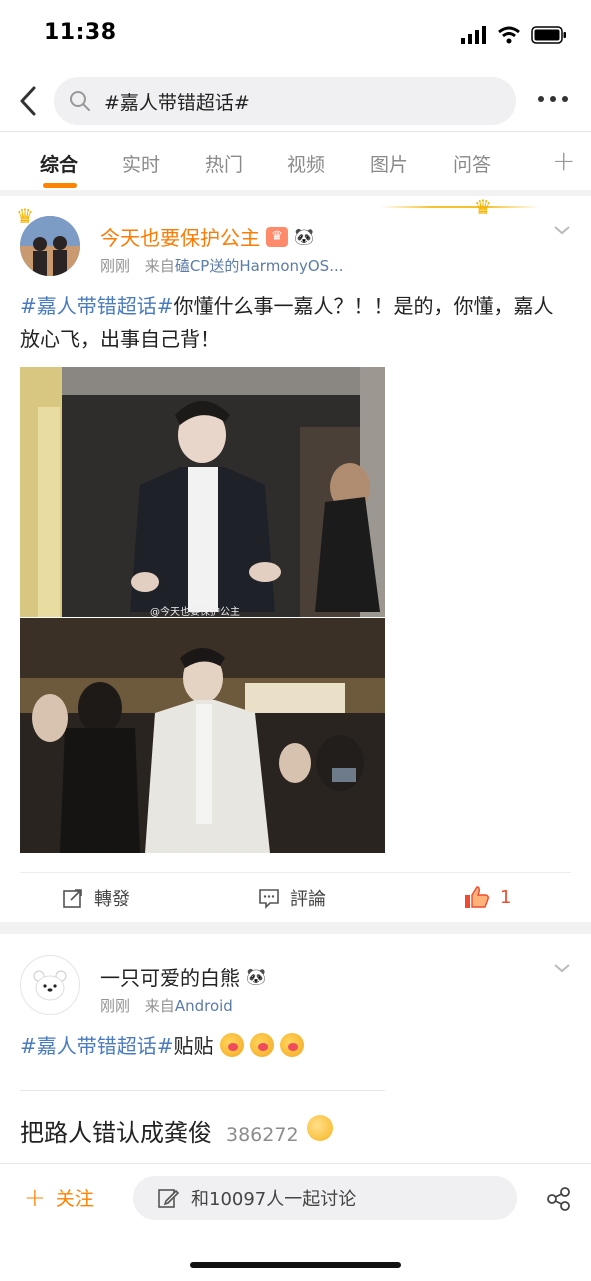 This screenshot has width=591, height=1281. I want to click on crown-badge-icon: ♛, so click(277, 236).